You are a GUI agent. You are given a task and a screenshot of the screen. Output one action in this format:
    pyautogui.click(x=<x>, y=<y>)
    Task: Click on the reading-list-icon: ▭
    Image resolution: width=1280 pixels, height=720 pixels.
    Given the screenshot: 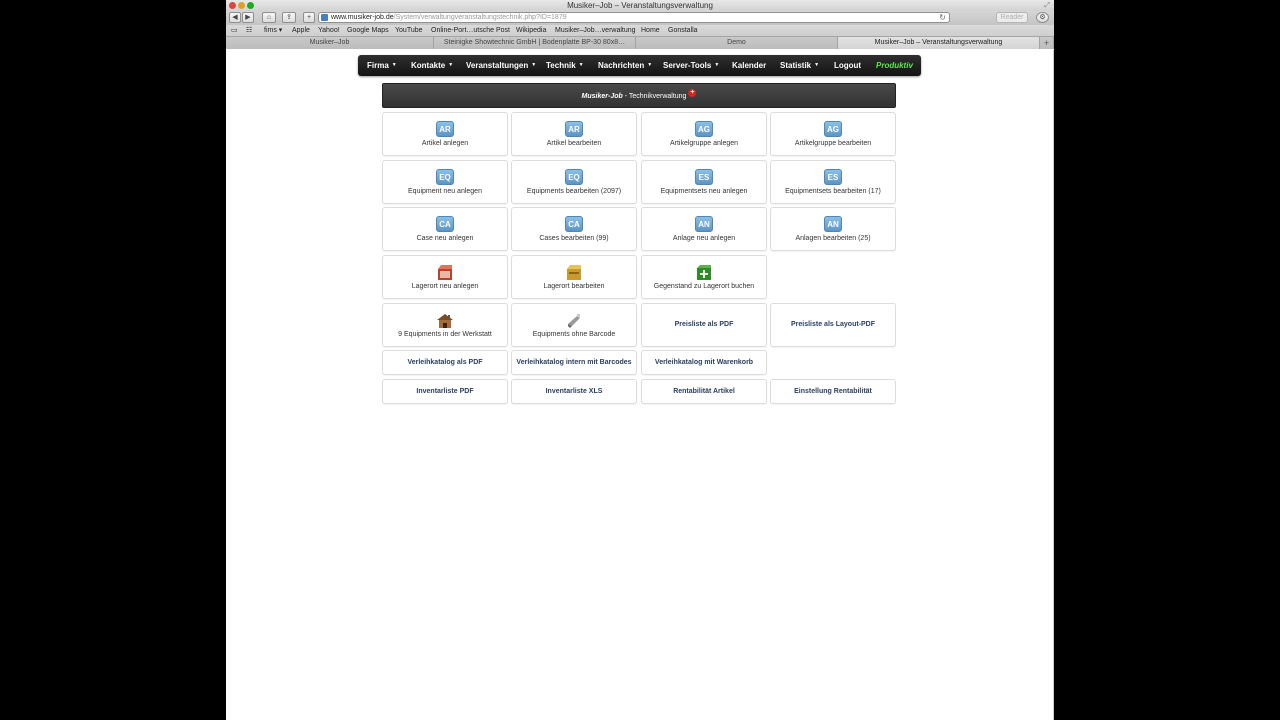 What is the action you would take?
    pyautogui.click(x=234, y=30)
    